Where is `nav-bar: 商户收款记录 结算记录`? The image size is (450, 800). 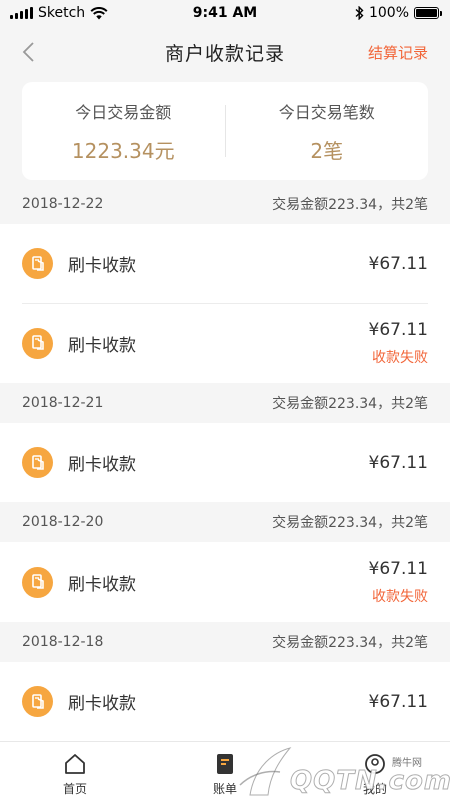
nav-bar: 商户收款记录 结算记录 is located at coordinates (225, 52).